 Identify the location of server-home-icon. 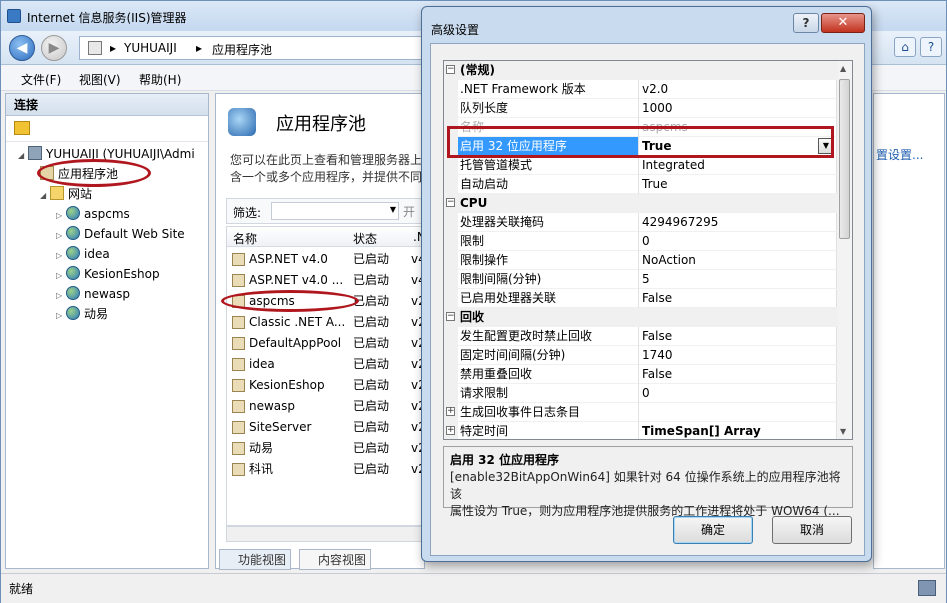
(95, 48).